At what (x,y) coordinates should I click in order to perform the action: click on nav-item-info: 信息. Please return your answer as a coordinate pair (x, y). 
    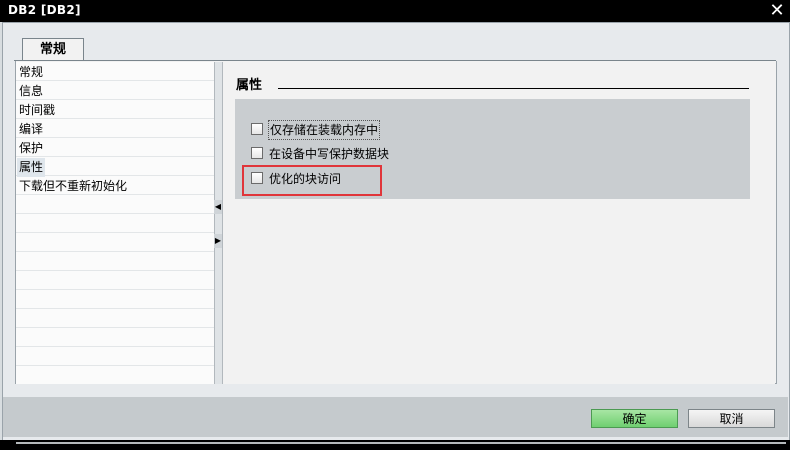
    Looking at the image, I should click on (31, 91).